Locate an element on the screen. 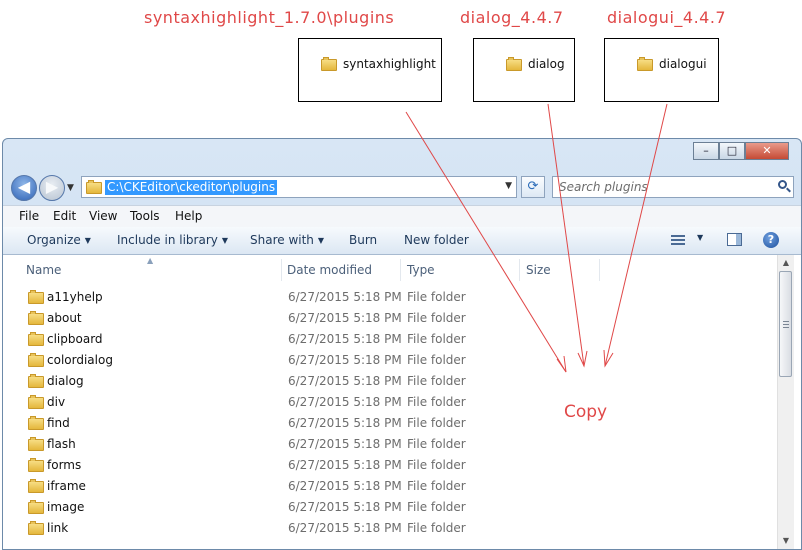 The width and height of the screenshot is (802, 550). arrow-dialog is located at coordinates (566, 235).